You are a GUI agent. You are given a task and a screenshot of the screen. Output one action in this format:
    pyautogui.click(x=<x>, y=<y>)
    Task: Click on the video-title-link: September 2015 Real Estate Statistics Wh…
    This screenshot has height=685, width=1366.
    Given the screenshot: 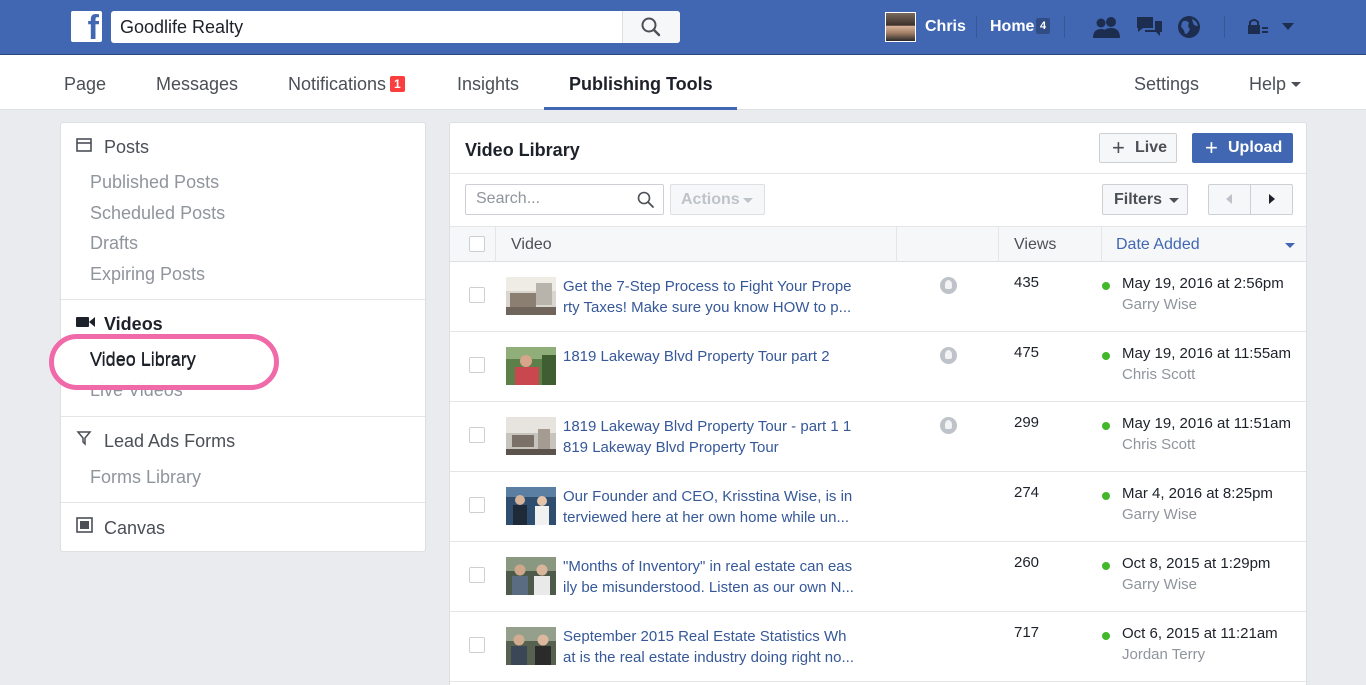 What is the action you would take?
    pyautogui.click(x=713, y=647)
    